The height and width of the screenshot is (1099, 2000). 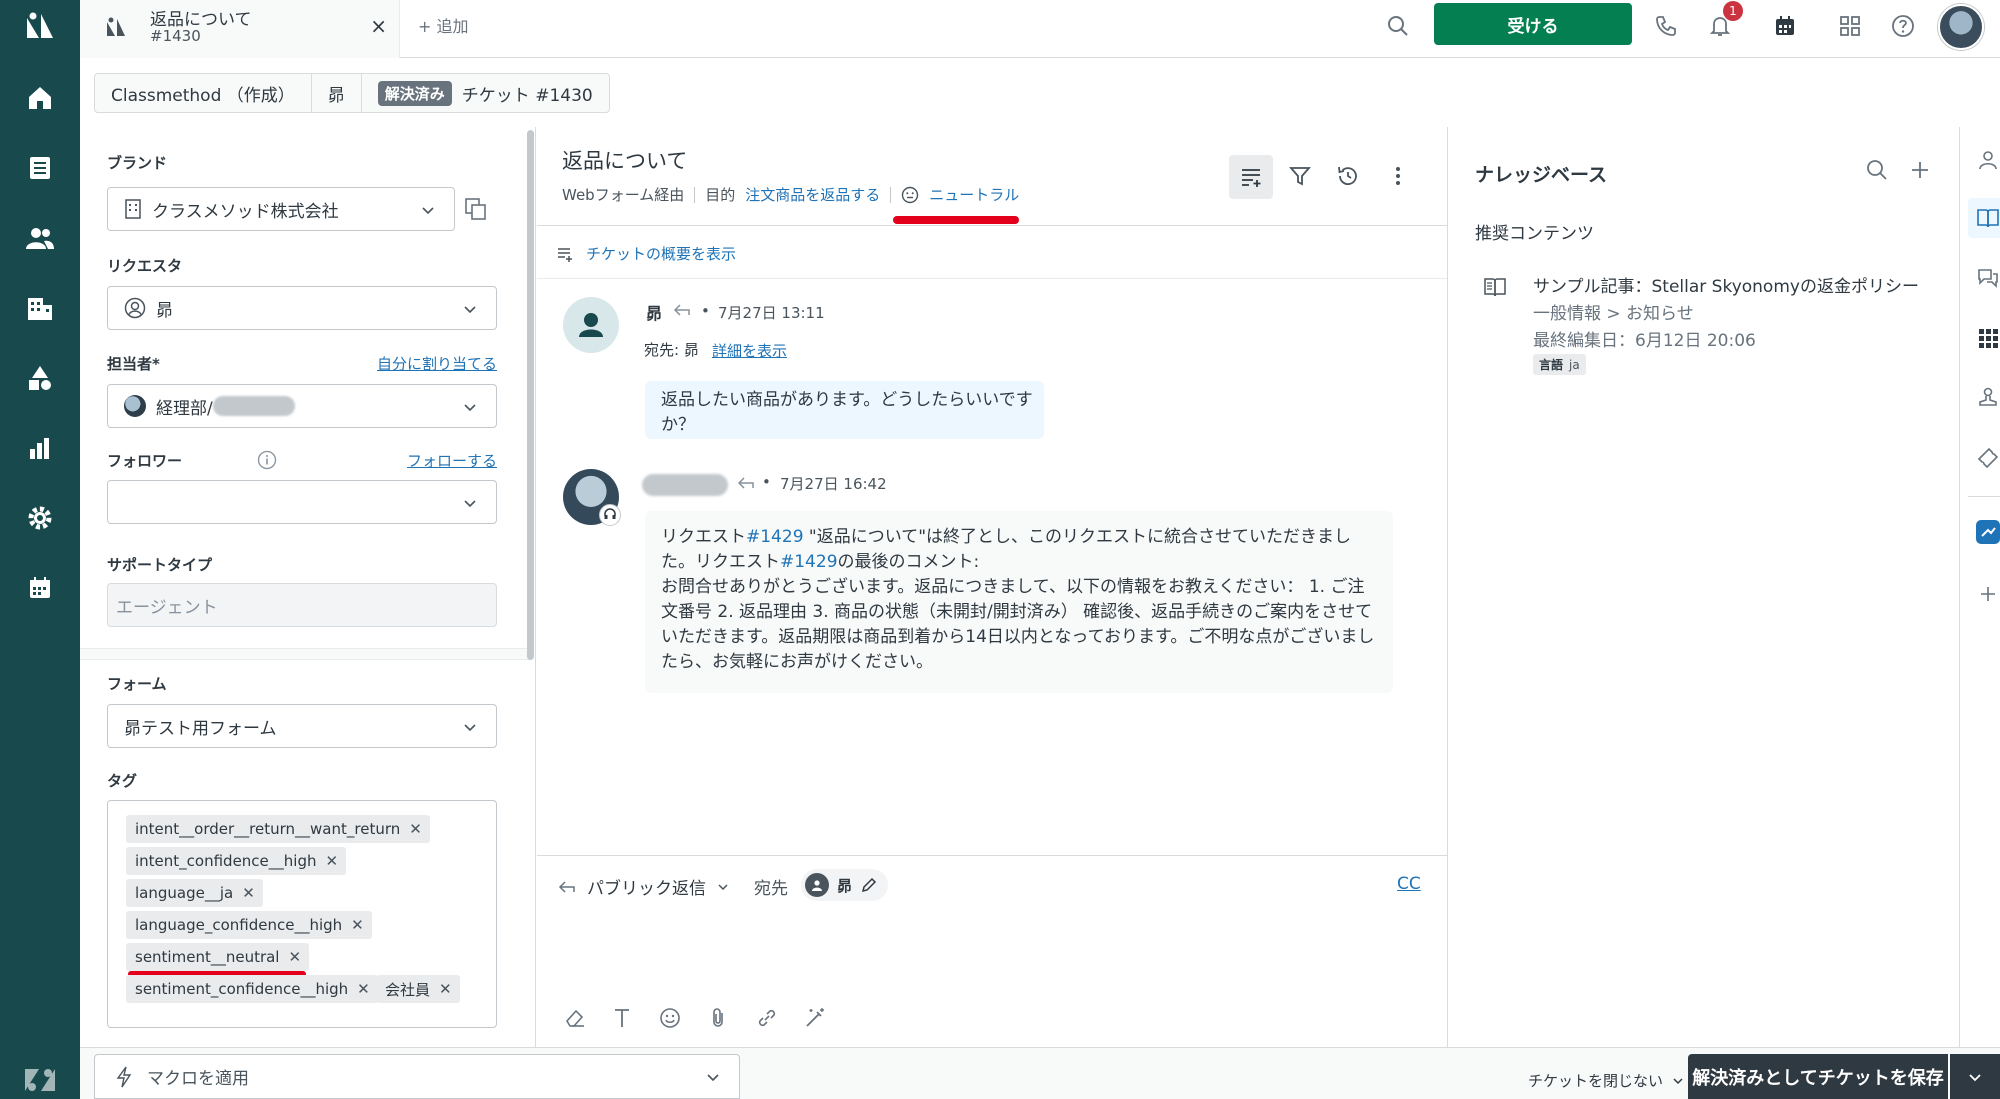 What do you see at coordinates (485, 93) in the screenshot?
I see `breadcrumb-ticket: 解決済み チケット #1430` at bounding box center [485, 93].